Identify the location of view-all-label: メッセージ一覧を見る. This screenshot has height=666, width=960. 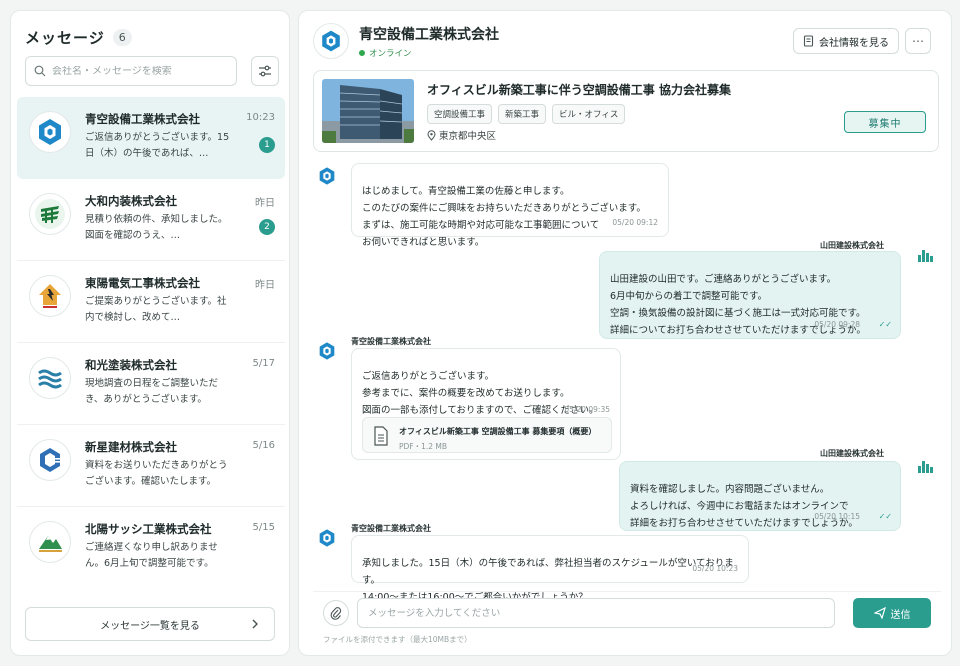
(150, 626).